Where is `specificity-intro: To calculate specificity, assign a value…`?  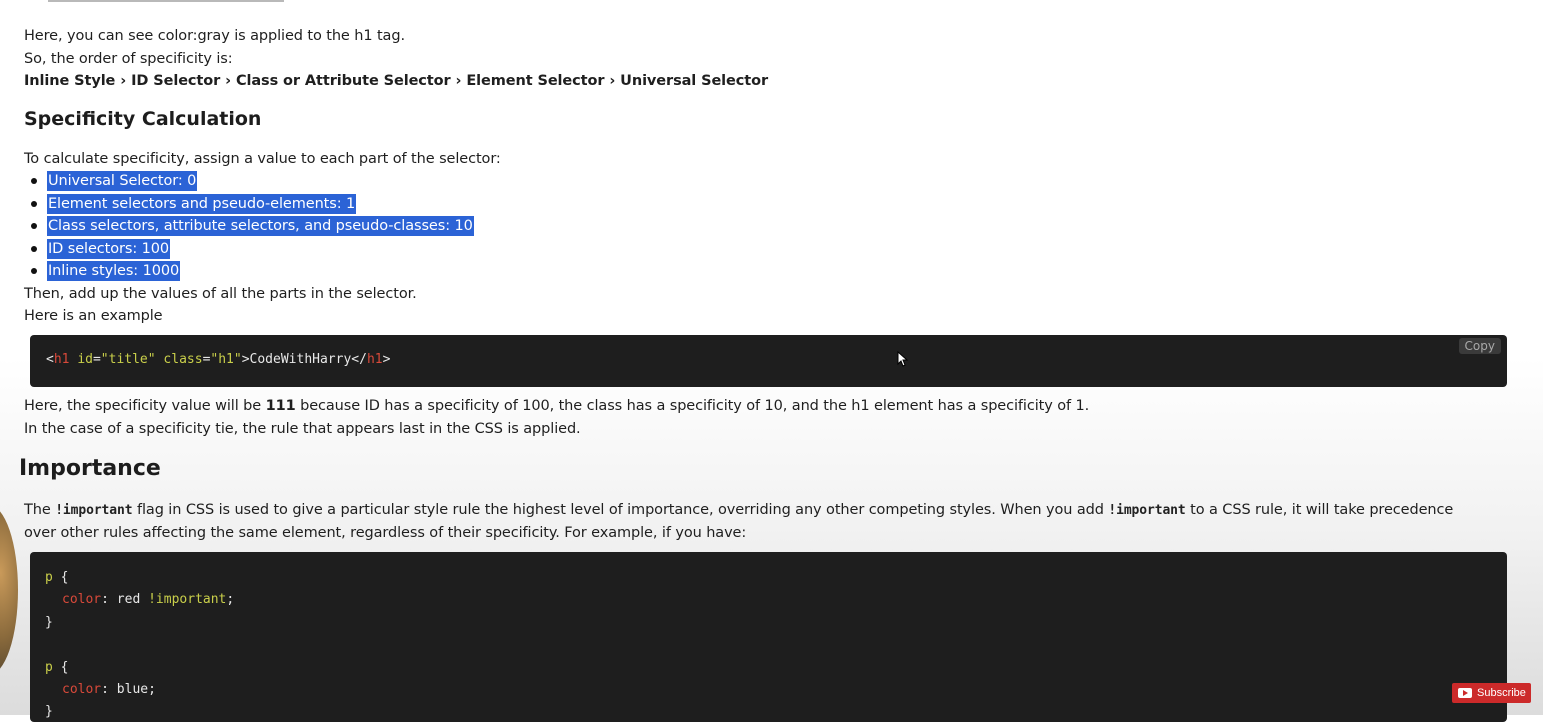 specificity-intro: To calculate specificity, assign a value… is located at coordinates (262, 159).